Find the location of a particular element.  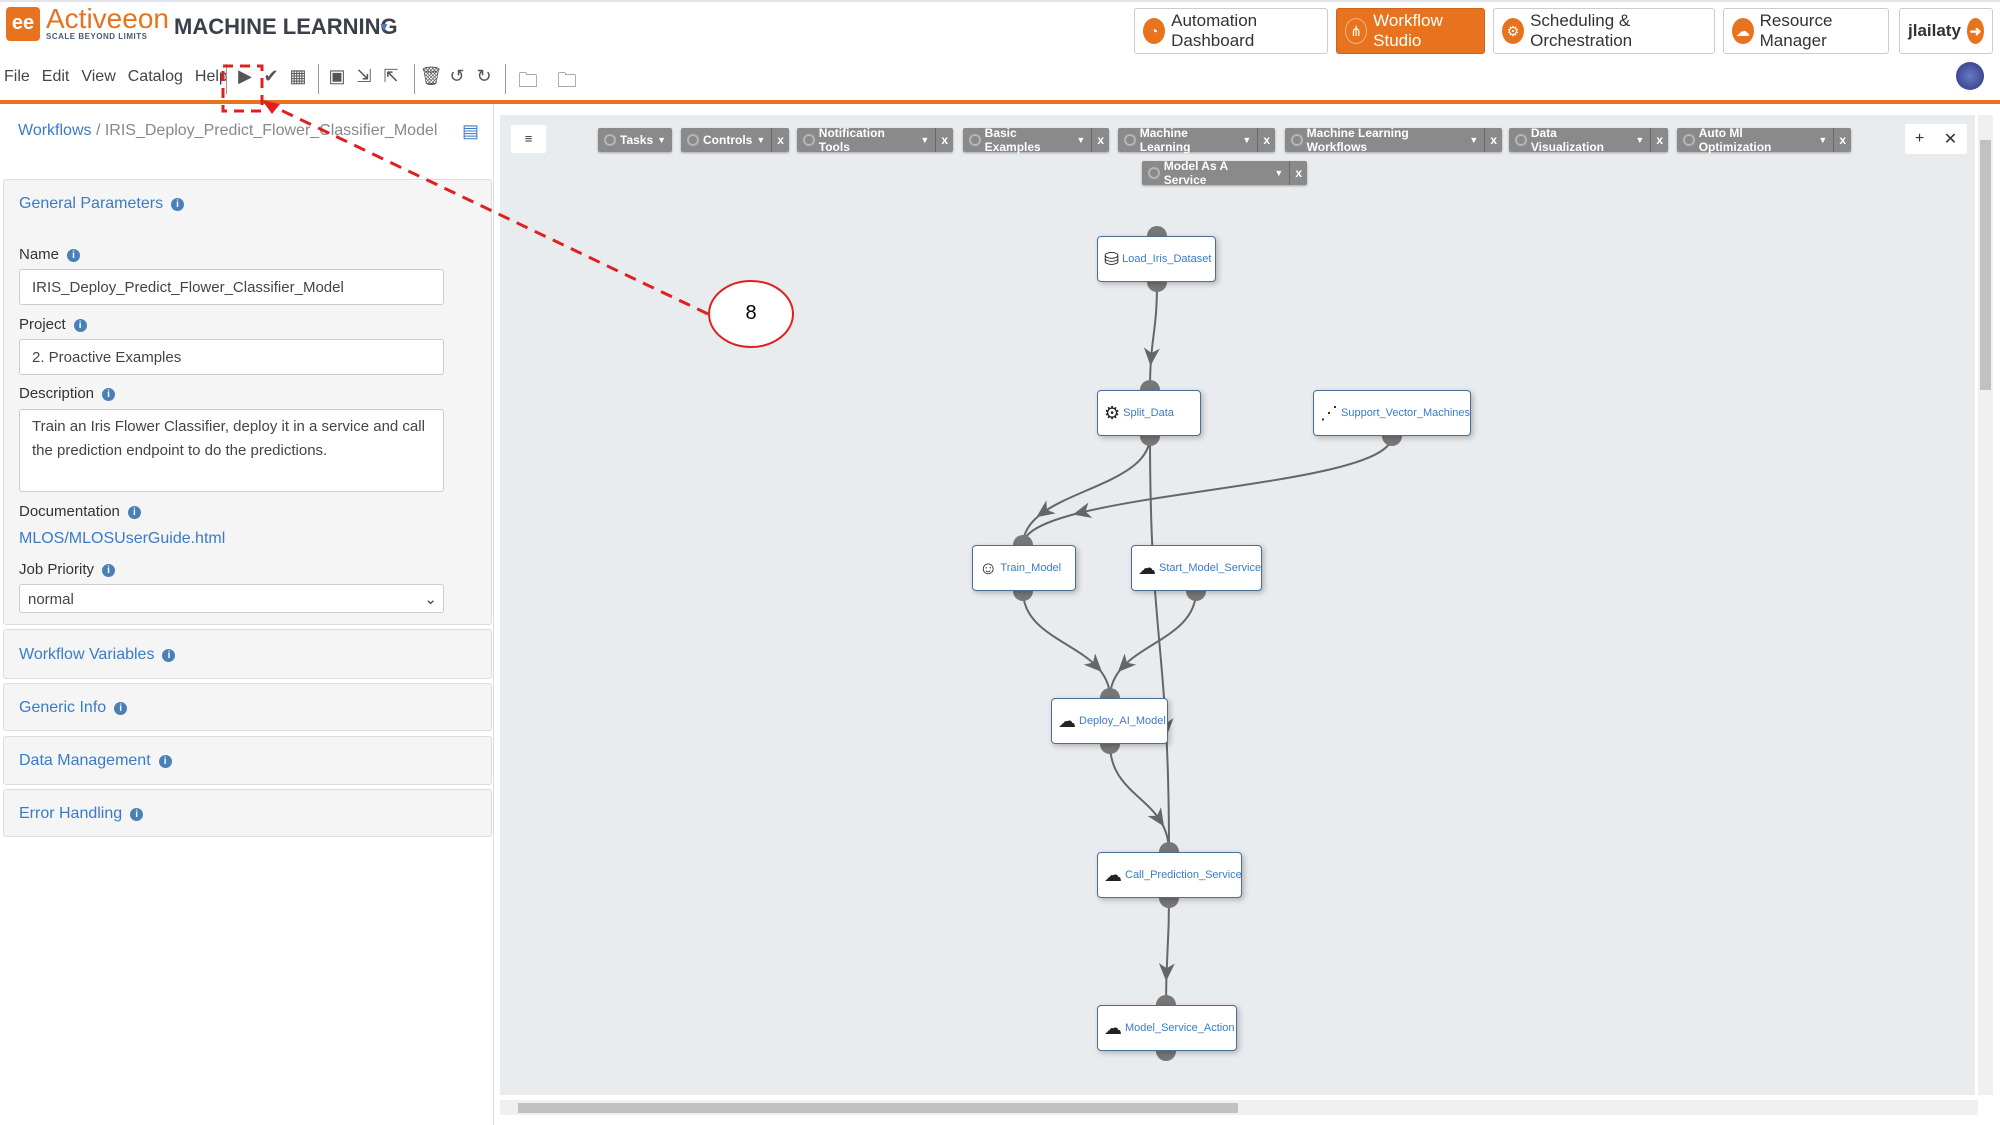

task-node: ☺ Train_Model is located at coordinates (1024, 568).